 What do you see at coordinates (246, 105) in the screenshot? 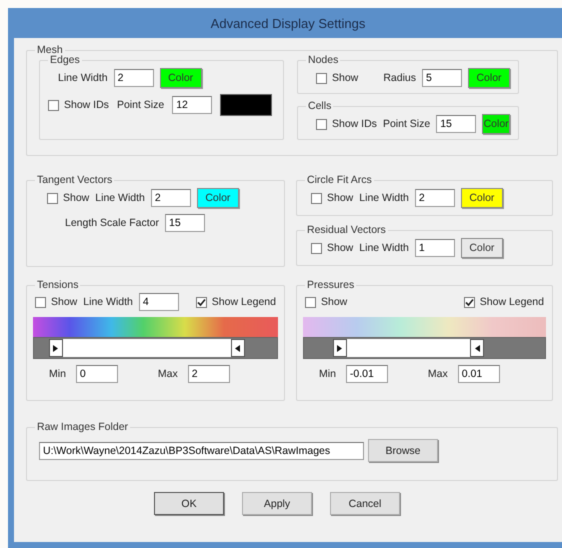
I see `color-swatch` at bounding box center [246, 105].